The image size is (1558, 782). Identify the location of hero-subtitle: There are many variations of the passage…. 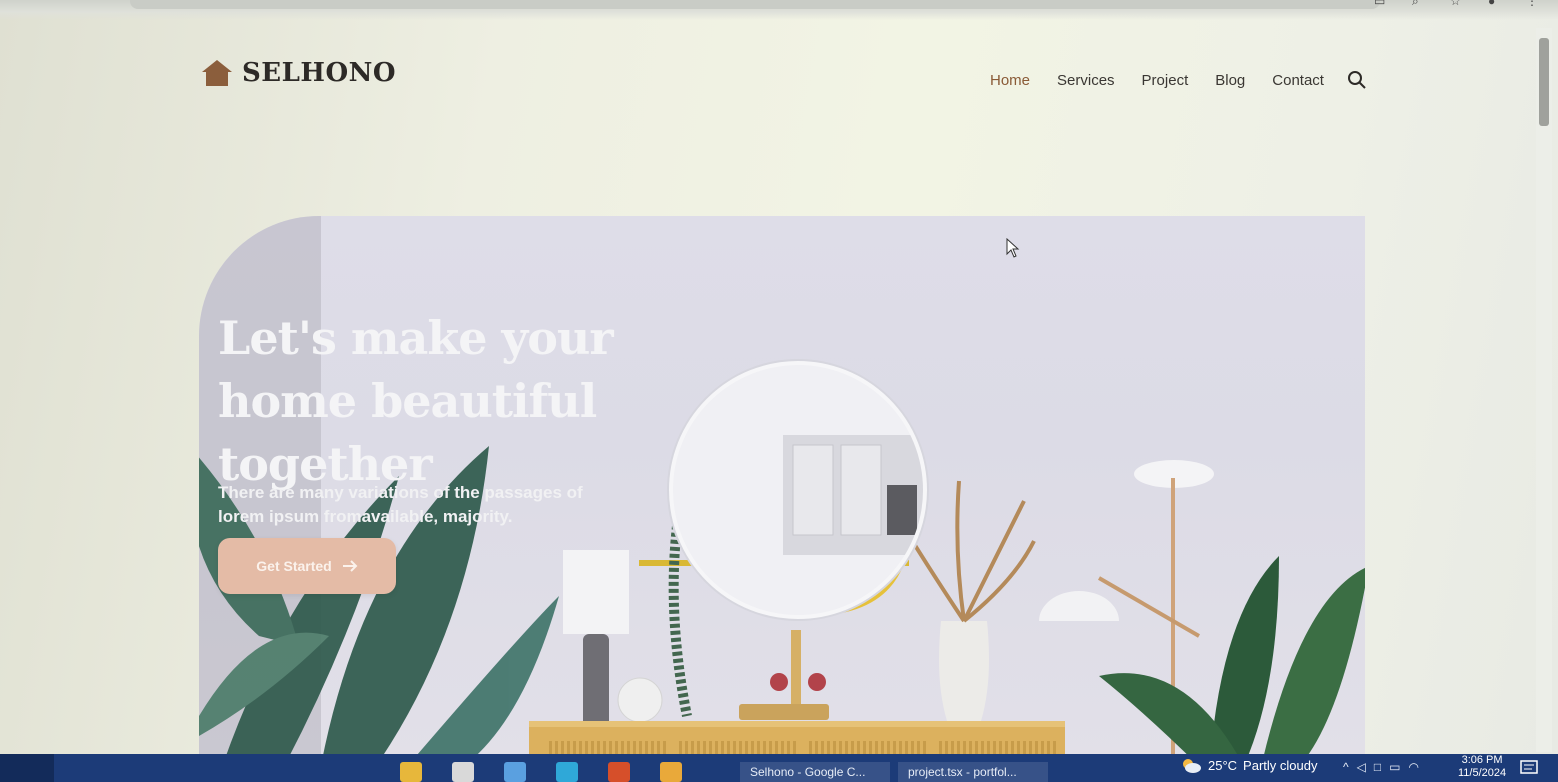
(400, 504).